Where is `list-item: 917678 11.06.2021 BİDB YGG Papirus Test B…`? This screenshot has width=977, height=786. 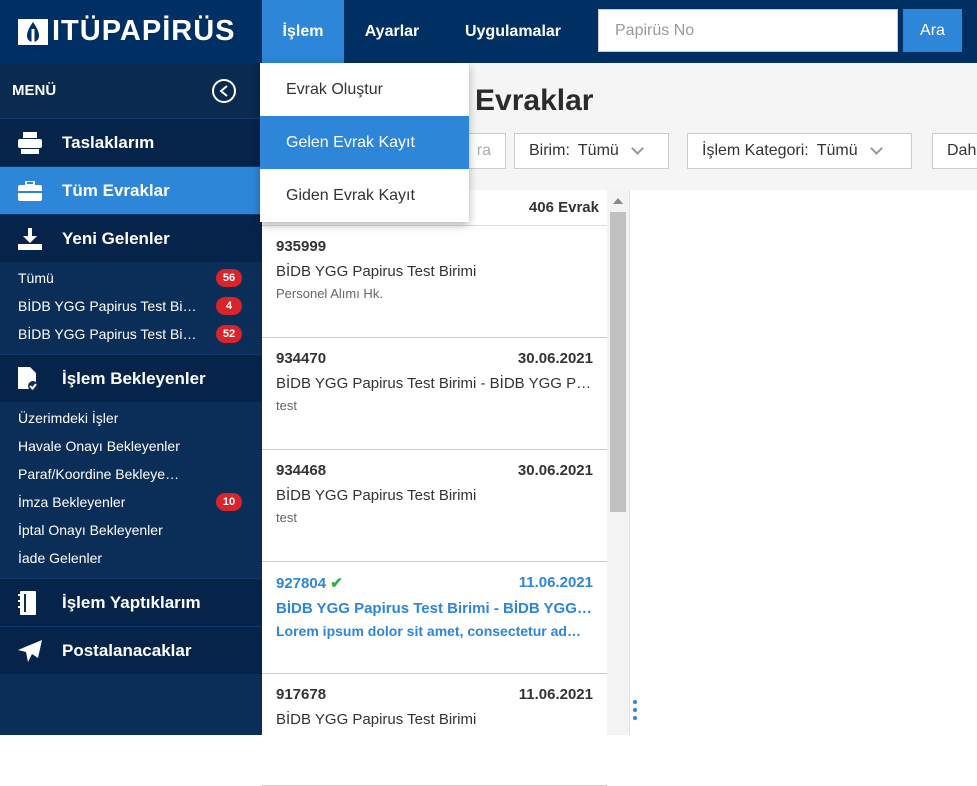
list-item: 917678 11.06.2021 BİDB YGG Papirus Test B… is located at coordinates (434, 730).